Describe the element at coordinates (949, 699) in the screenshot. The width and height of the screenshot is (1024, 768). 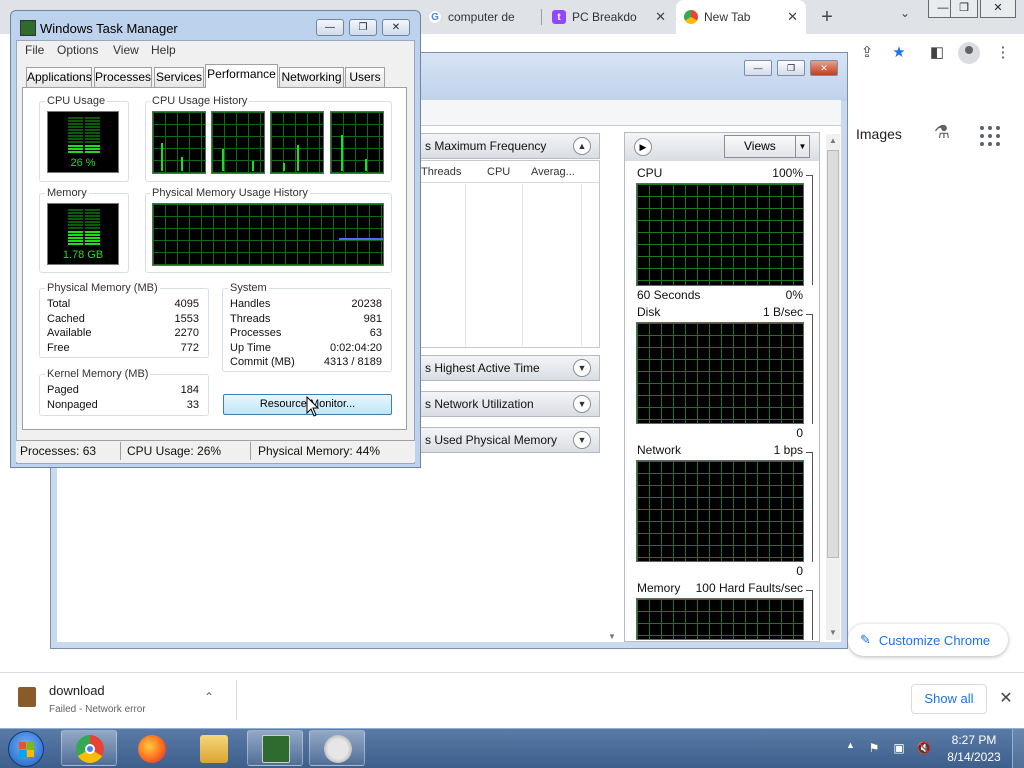
I see `show-all-button: Show all` at that location.